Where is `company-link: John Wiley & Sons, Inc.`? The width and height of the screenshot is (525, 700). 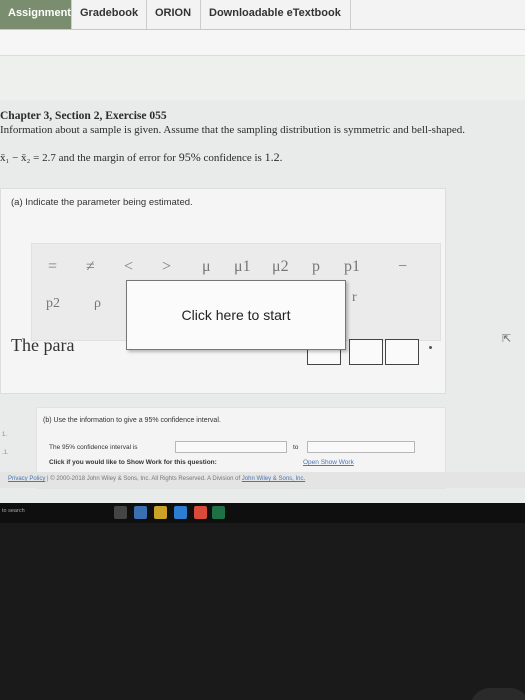
company-link: John Wiley & Sons, Inc. is located at coordinates (273, 479).